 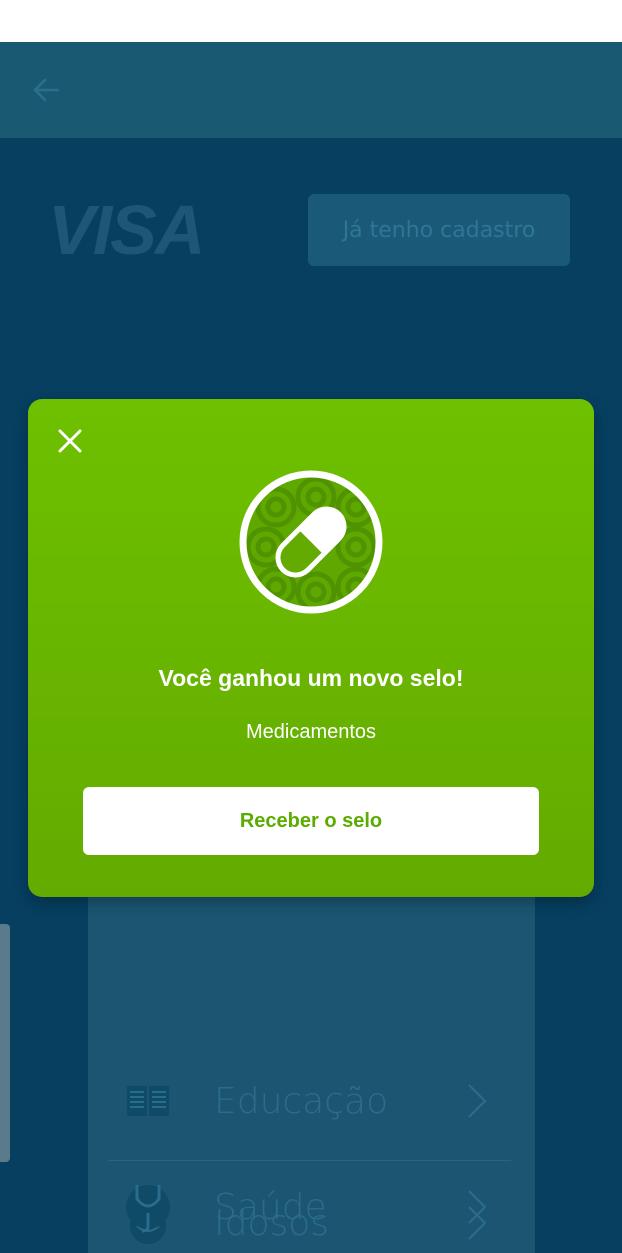 I want to click on arrow-left-icon, so click(x=46, y=90).